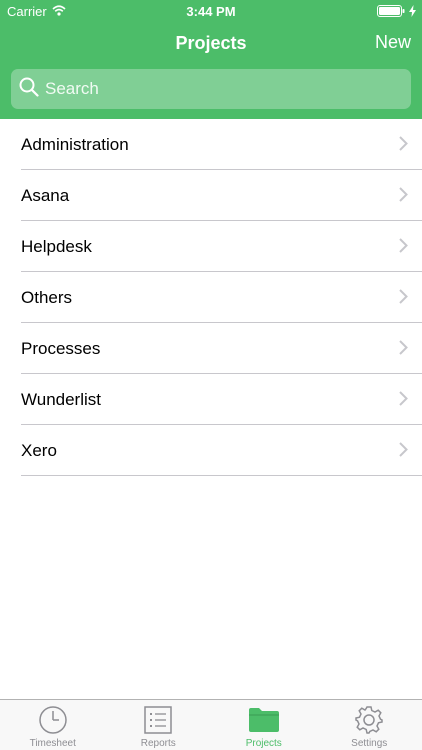 The width and height of the screenshot is (422, 750). I want to click on folder-icon, so click(264, 720).